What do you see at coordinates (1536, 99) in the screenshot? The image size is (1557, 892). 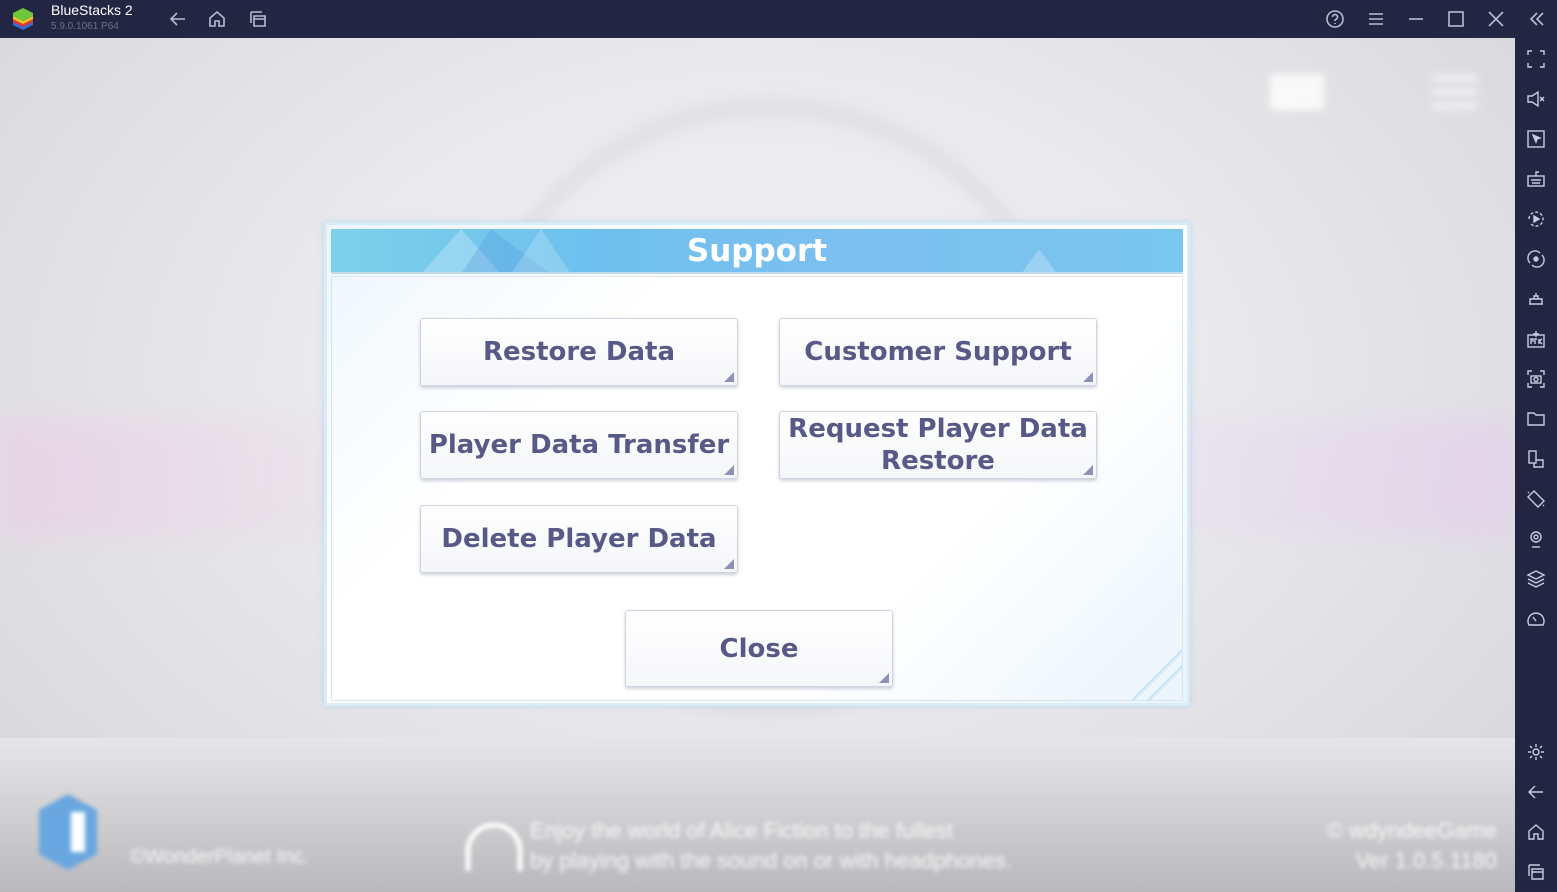 I see `volume-mute-icon` at bounding box center [1536, 99].